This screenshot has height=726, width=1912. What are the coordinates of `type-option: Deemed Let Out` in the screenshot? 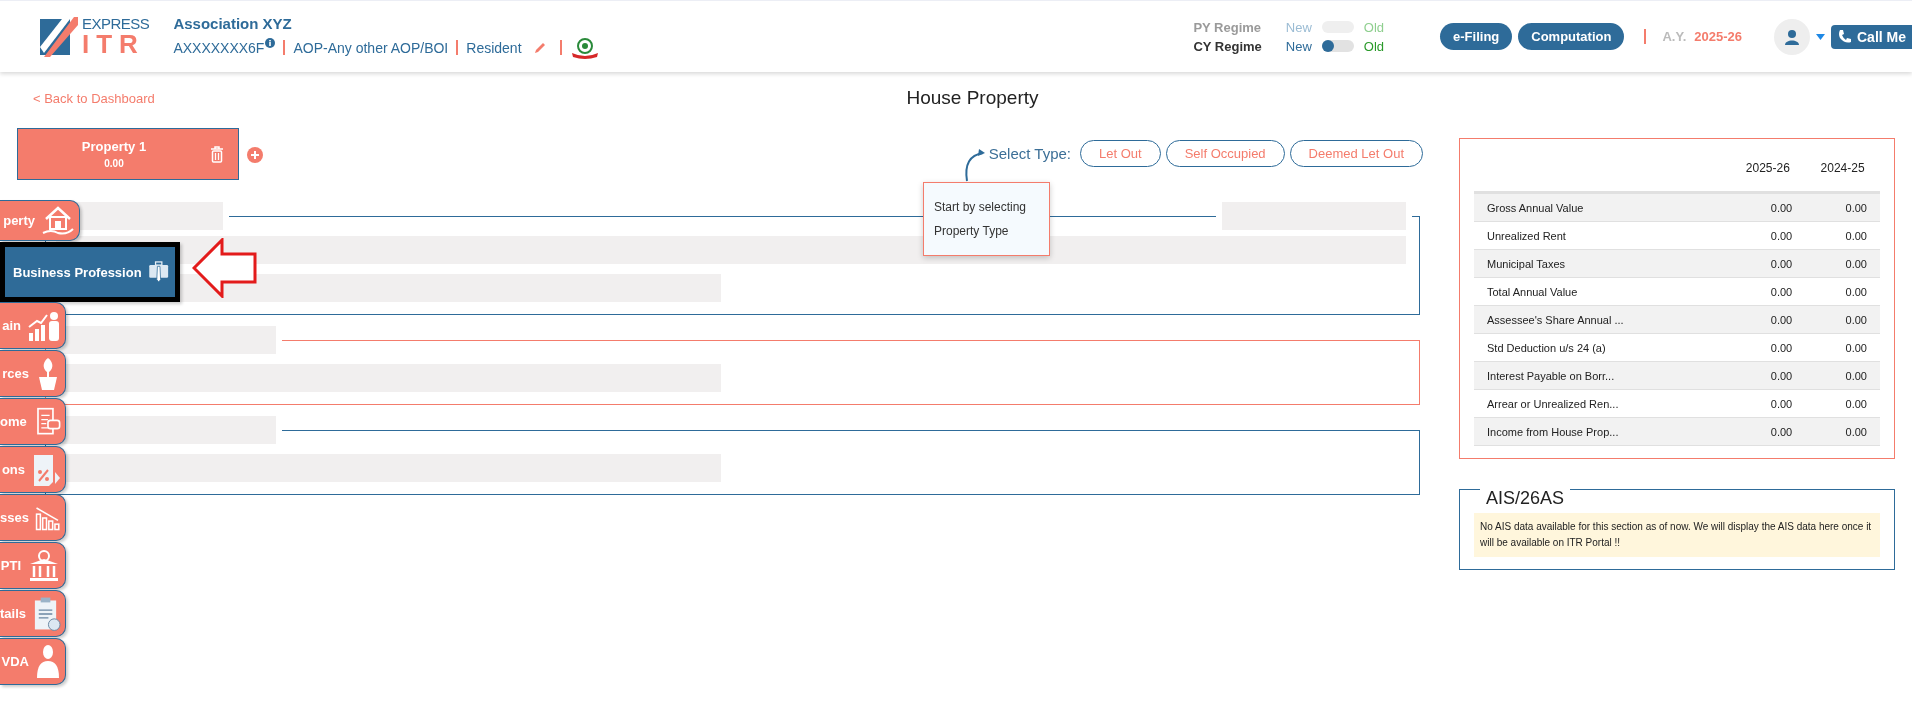 It's located at (1356, 153).